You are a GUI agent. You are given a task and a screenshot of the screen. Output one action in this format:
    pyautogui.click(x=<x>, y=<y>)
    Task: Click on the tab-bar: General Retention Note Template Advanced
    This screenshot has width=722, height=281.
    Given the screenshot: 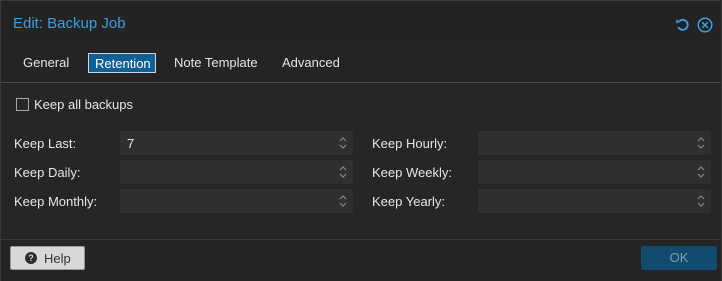 What is the action you would take?
    pyautogui.click(x=361, y=63)
    